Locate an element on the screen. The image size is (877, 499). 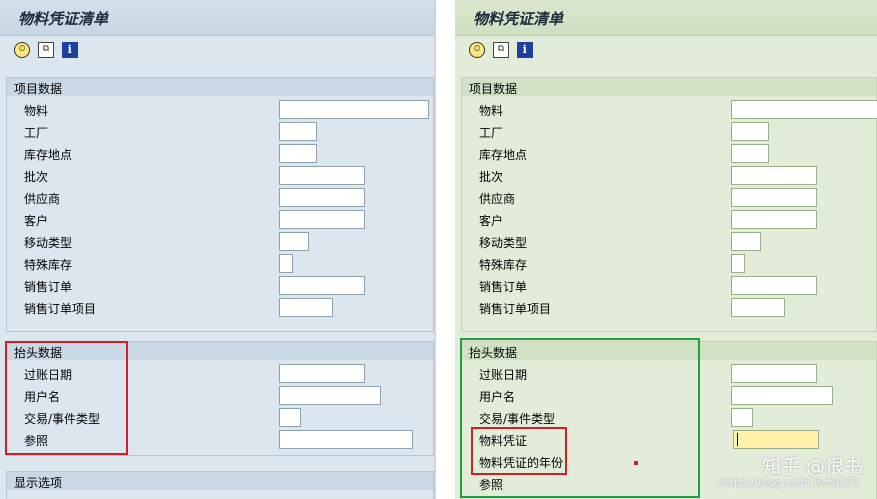
display-options-group: 显示选项 is located at coordinates (220, 485).